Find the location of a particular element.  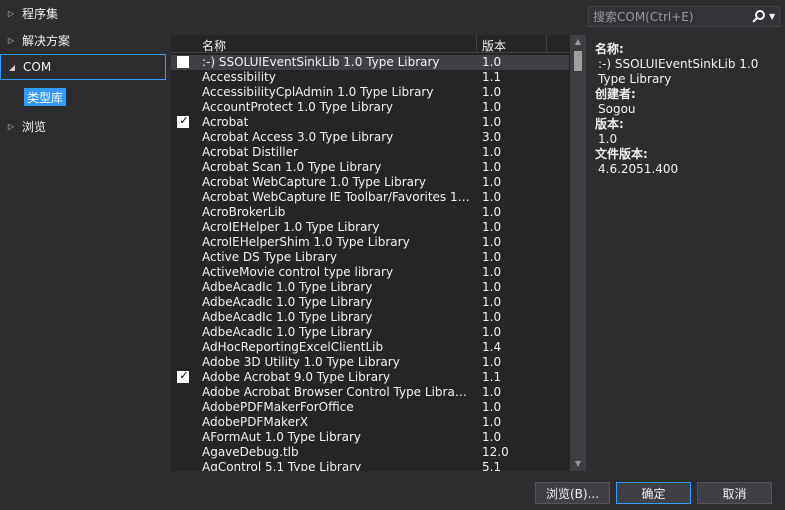

library-name: AccessibilityCplAdmin 1.0 Type Library is located at coordinates (318, 92).